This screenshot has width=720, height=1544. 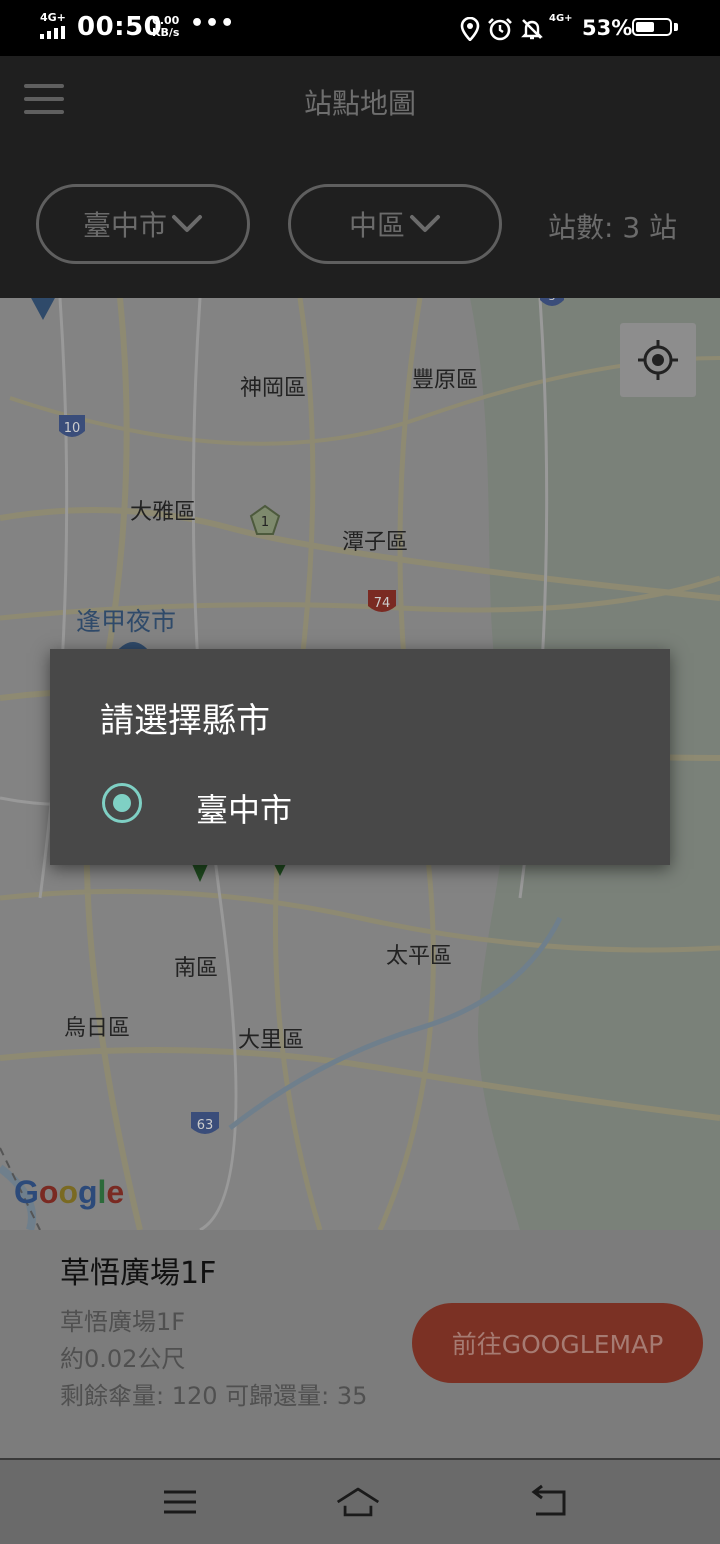 What do you see at coordinates (55, 32) in the screenshot?
I see `signal-icon` at bounding box center [55, 32].